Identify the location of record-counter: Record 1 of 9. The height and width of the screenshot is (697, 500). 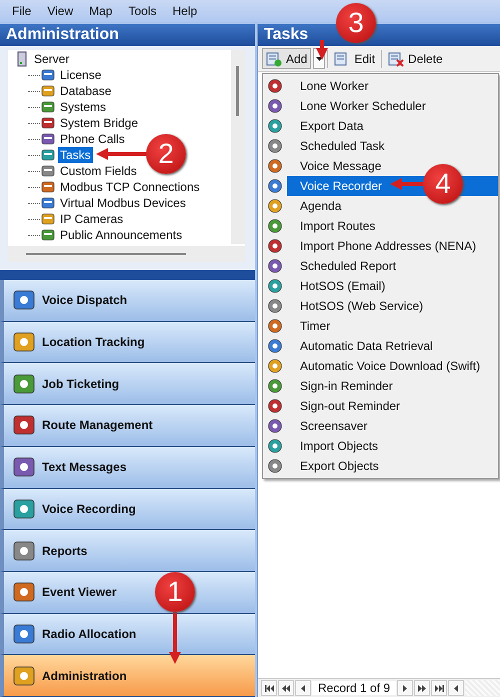
(354, 688).